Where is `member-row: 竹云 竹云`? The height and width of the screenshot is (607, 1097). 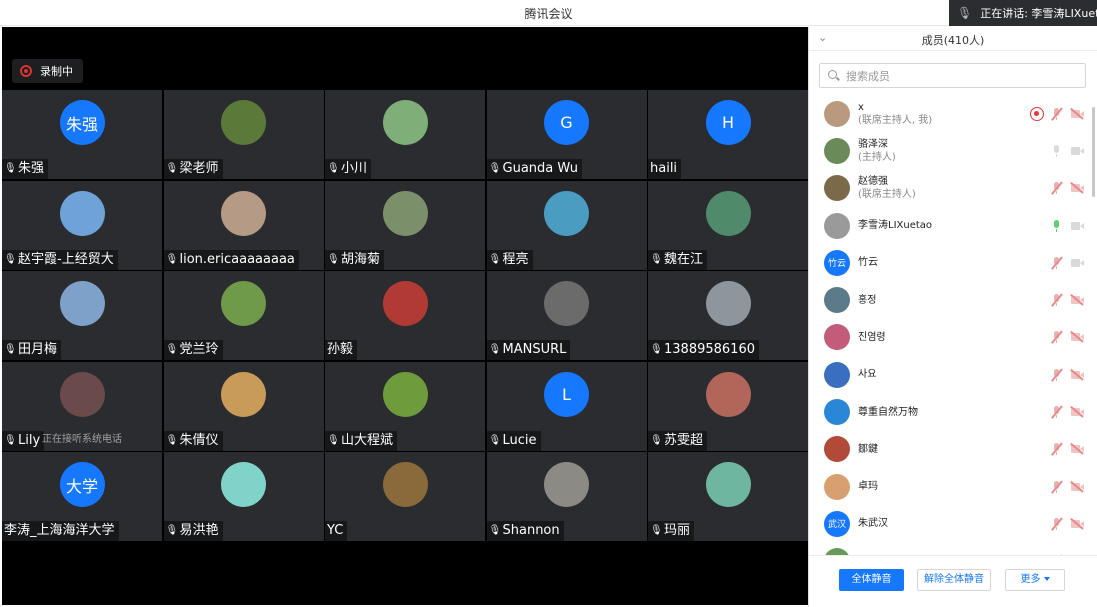 member-row: 竹云 竹云 is located at coordinates (953, 262).